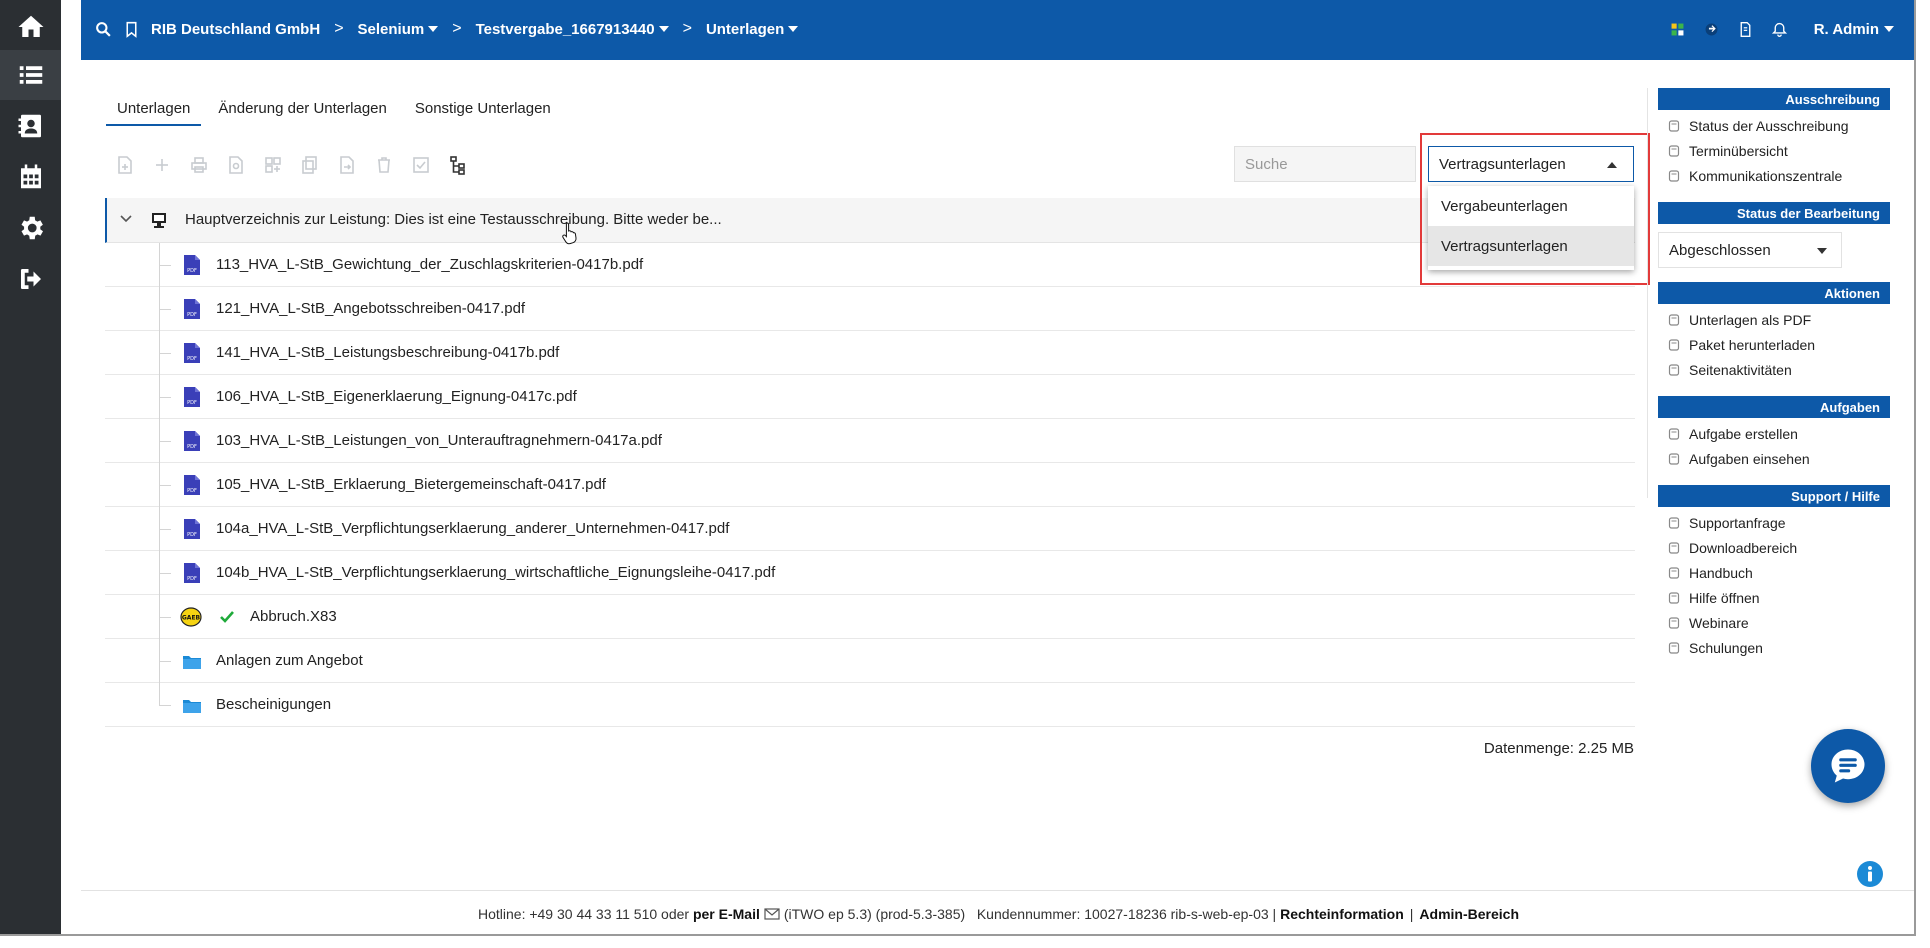  Describe the element at coordinates (870, 705) in the screenshot. I see `tree-folder-row: Bescheinigungen` at that location.